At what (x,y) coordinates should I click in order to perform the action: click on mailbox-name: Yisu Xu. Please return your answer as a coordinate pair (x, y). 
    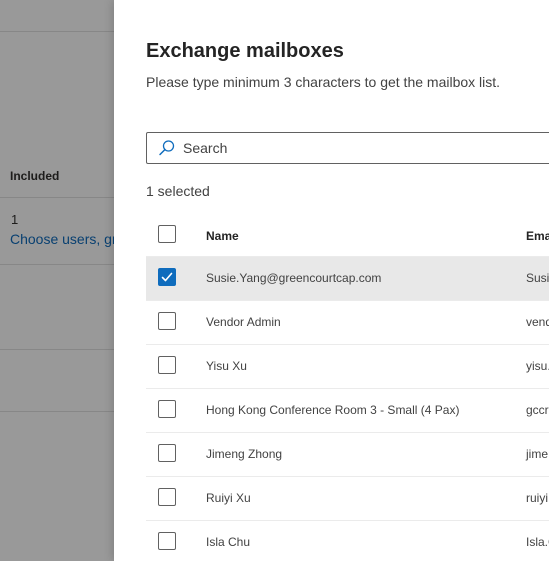
    Looking at the image, I should click on (226, 366).